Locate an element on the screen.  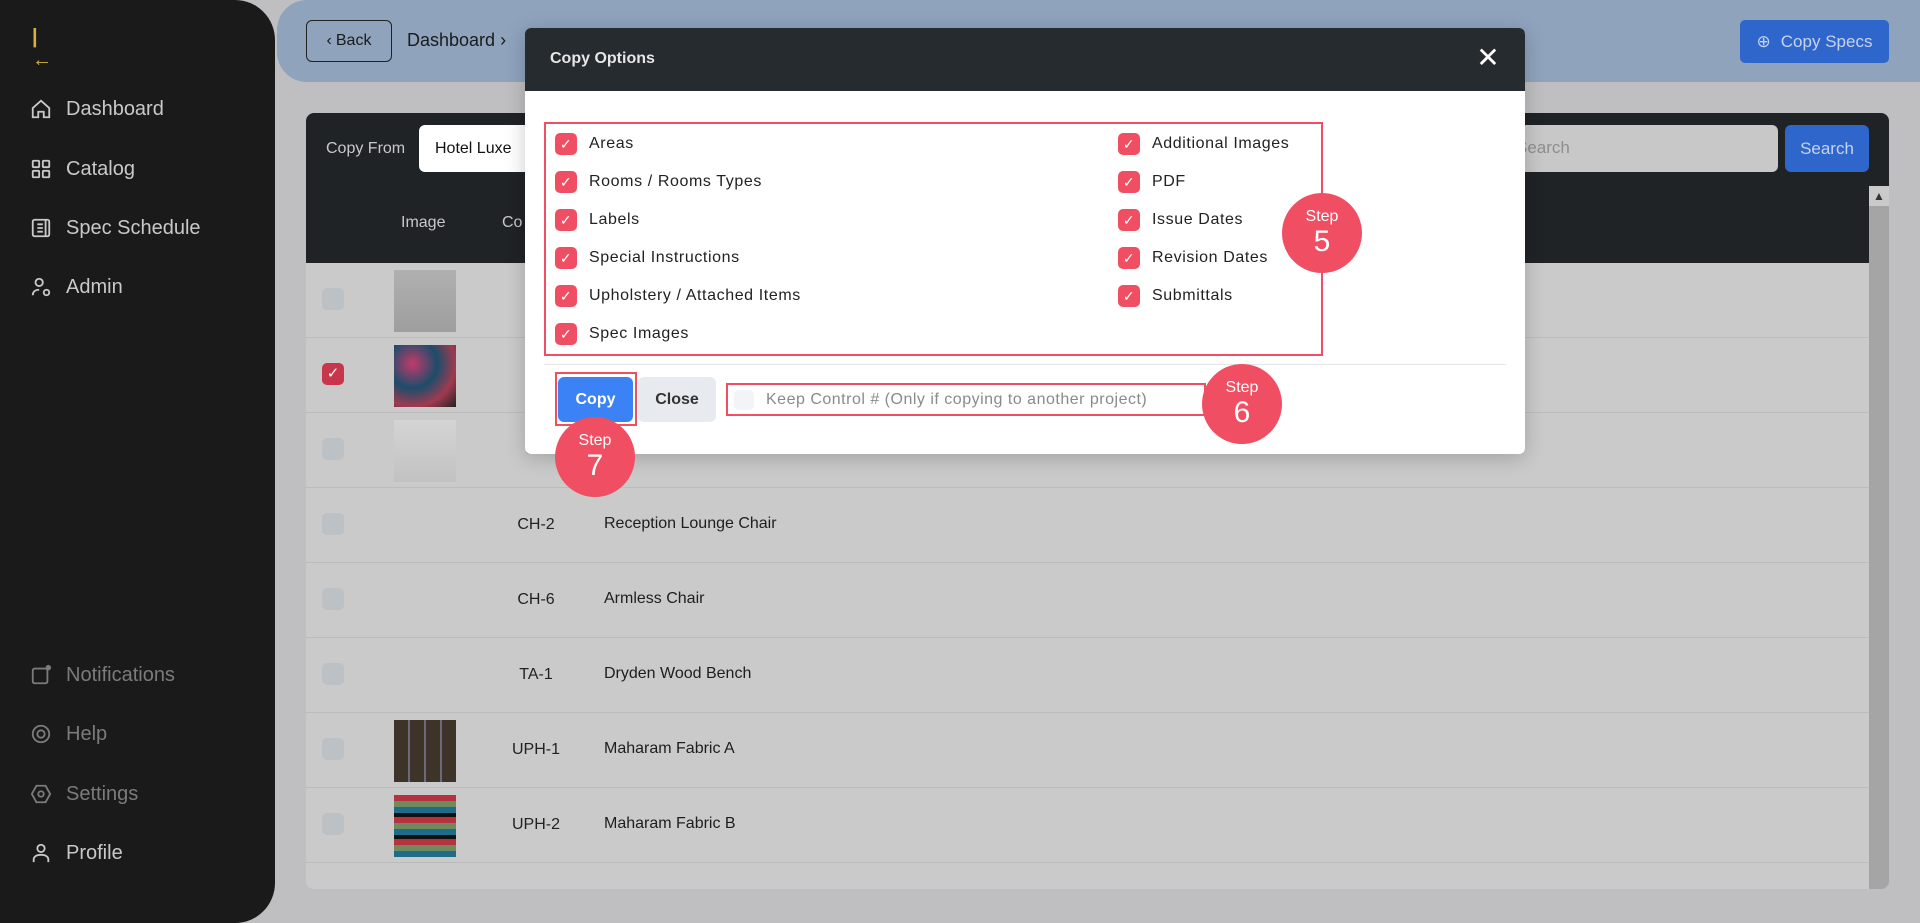
copy-from-label: Copy From is located at coordinates (366, 148).